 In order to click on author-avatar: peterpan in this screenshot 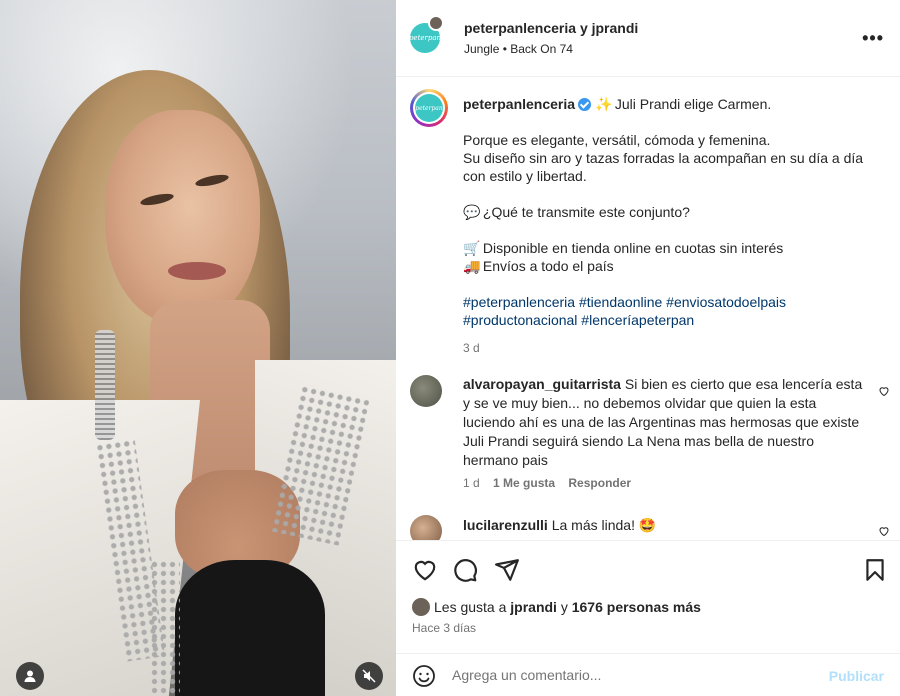, I will do `click(426, 34)`.